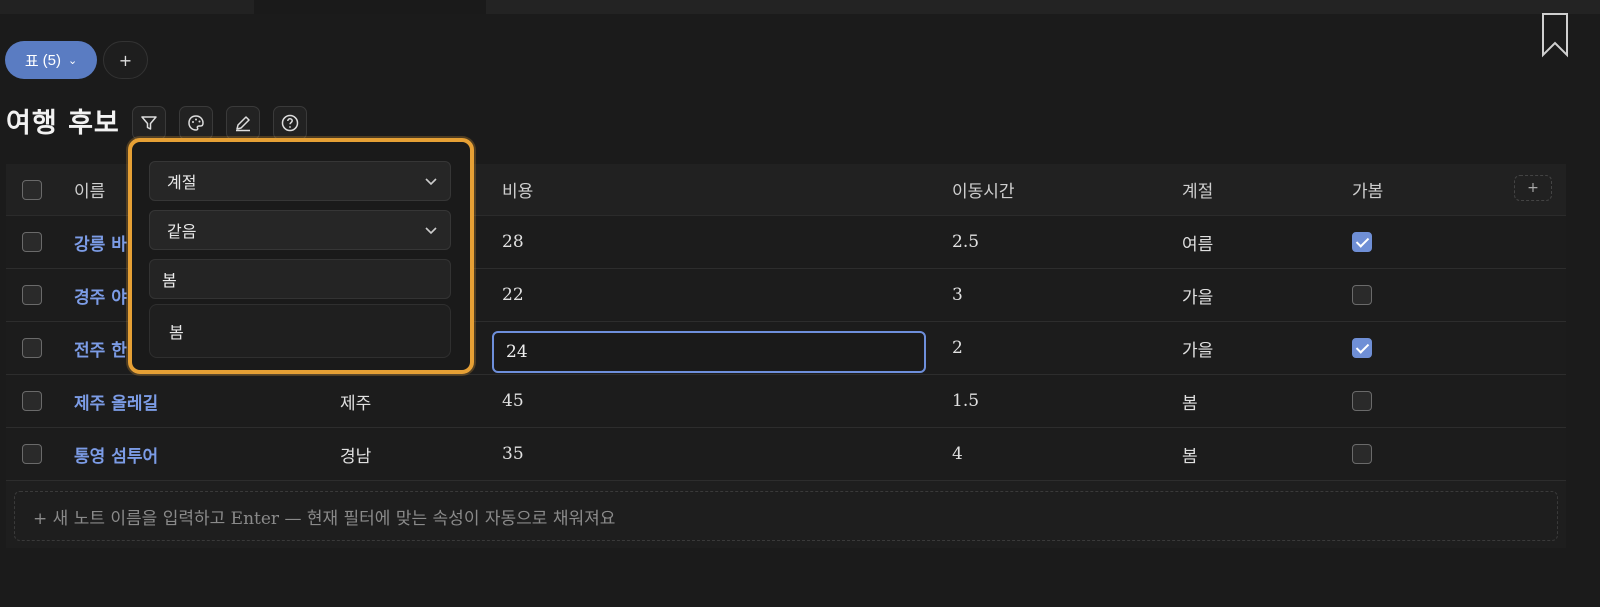 This screenshot has width=1600, height=607. What do you see at coordinates (1367, 189) in the screenshot?
I see `column-header-visited: 가봄` at bounding box center [1367, 189].